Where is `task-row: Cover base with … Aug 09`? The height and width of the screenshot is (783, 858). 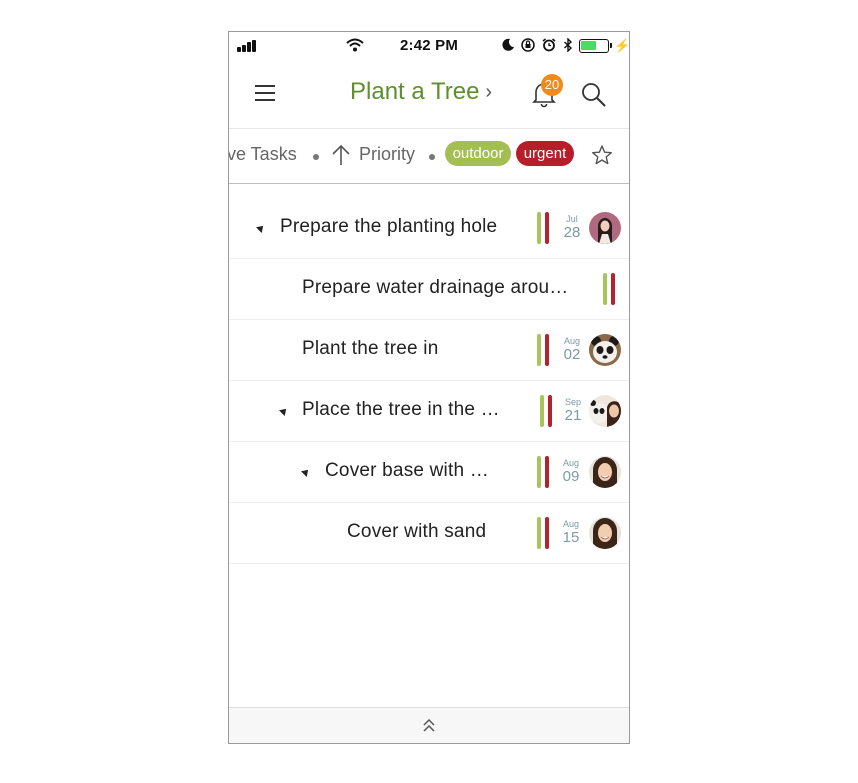
task-row: Cover base with … Aug 09 is located at coordinates (429, 472).